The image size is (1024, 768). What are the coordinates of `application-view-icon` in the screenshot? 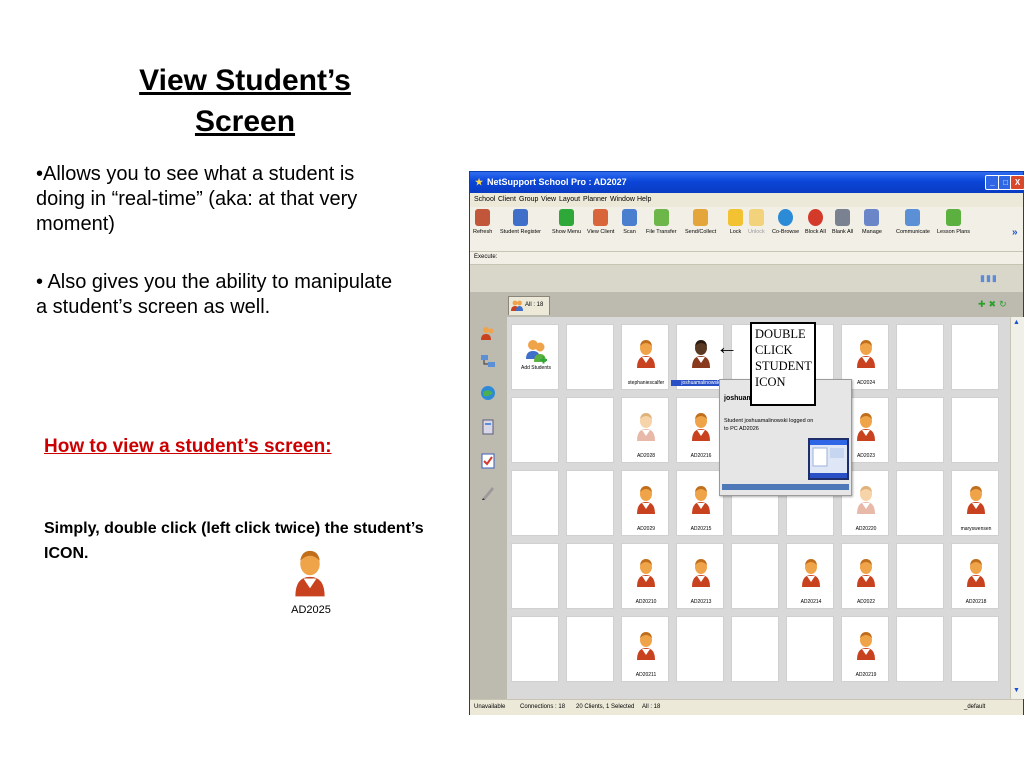 It's located at (488, 427).